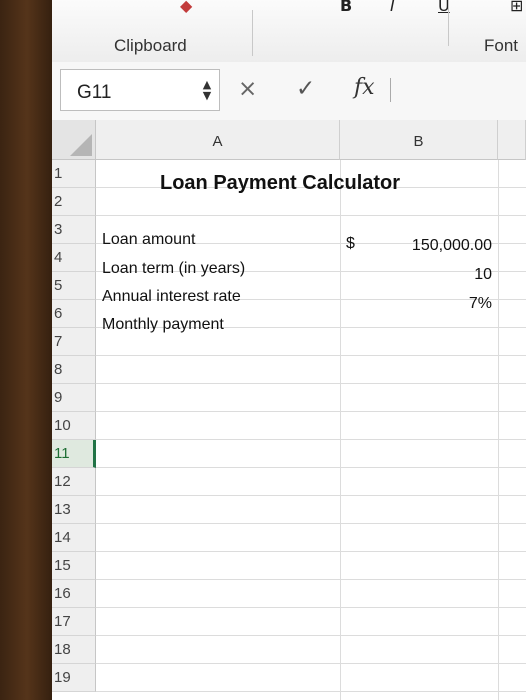  Describe the element at coordinates (30, 350) in the screenshot. I see `desk-background` at that location.